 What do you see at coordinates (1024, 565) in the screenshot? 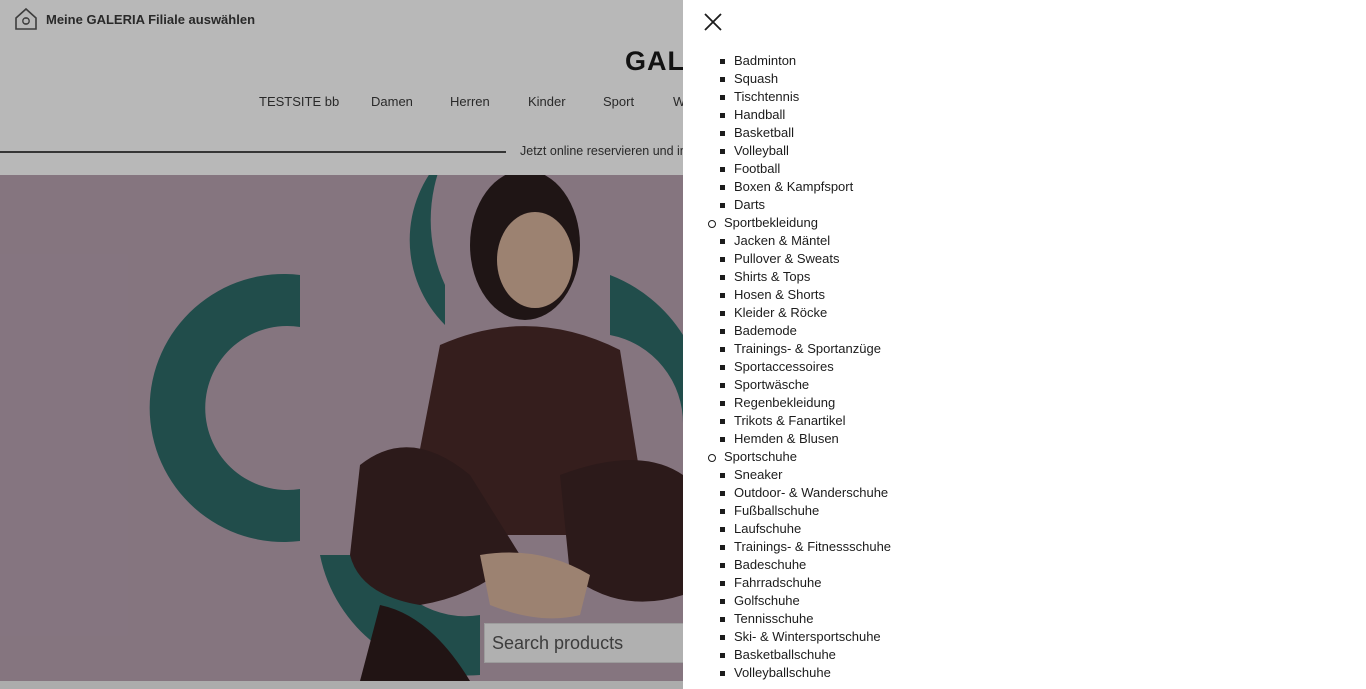
I see `menu-subcategory: Badeschuhe` at bounding box center [1024, 565].